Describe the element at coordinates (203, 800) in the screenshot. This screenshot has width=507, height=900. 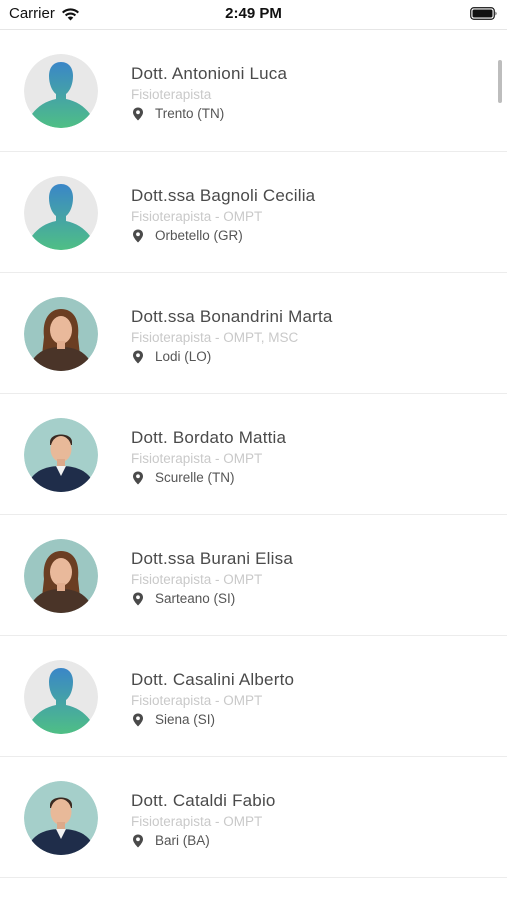
I see `doctor-name: Dott. Cataldi Fabio` at that location.